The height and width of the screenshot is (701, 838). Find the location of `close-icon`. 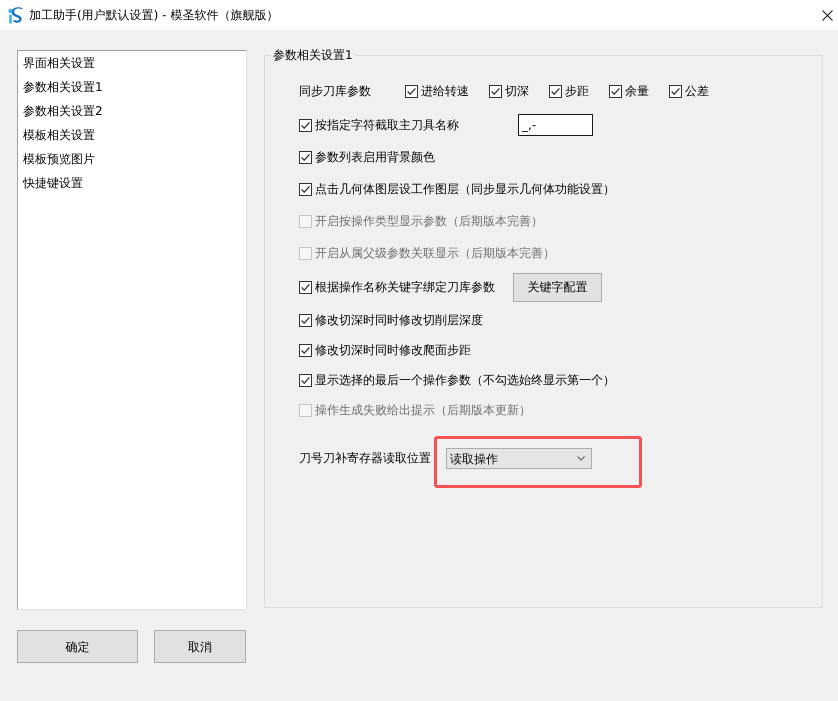

close-icon is located at coordinates (827, 15).